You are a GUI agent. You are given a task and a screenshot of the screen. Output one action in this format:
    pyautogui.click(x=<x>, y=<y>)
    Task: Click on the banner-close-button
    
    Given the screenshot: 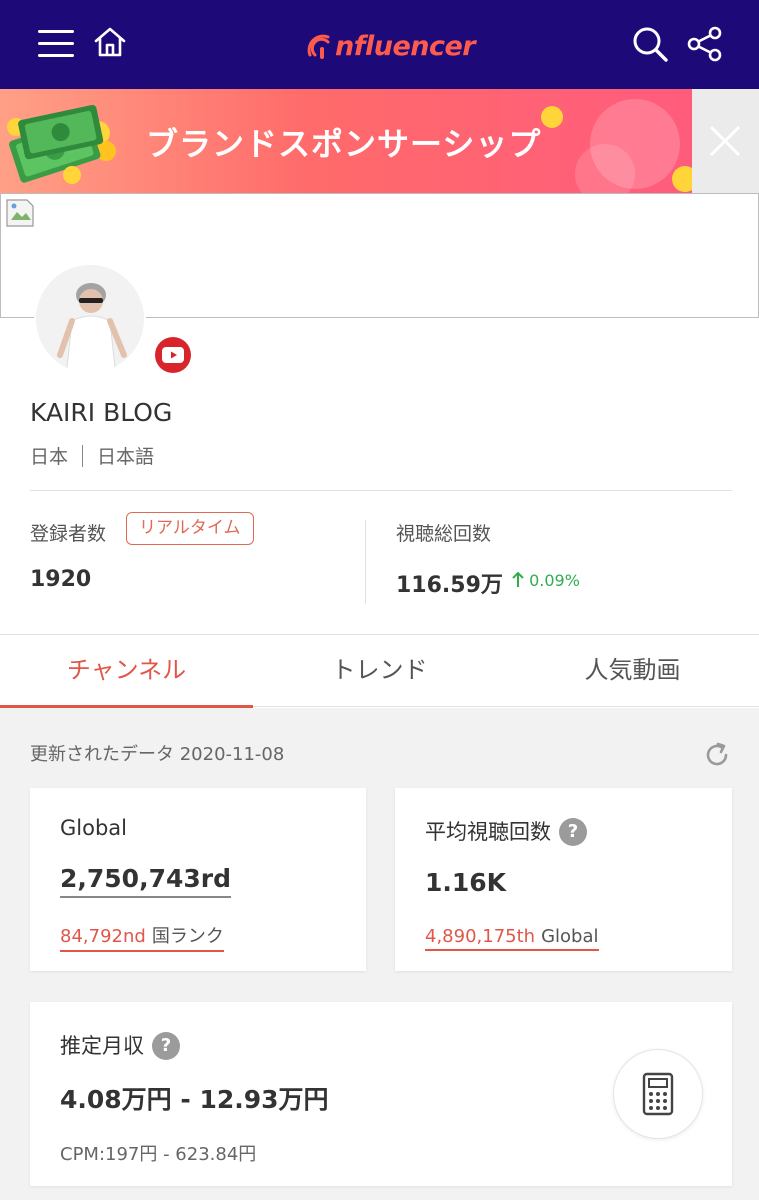 What is the action you would take?
    pyautogui.click(x=725, y=141)
    